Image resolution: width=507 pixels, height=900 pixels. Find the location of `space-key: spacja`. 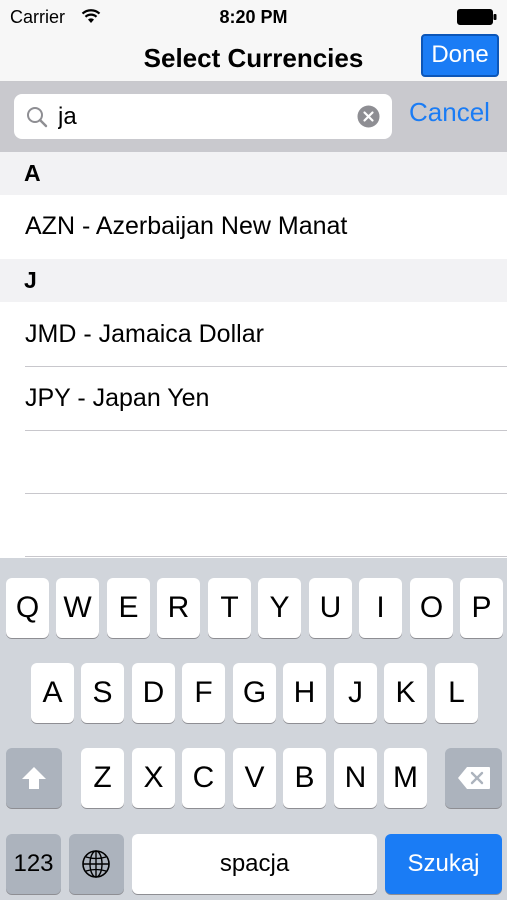

space-key: spacja is located at coordinates (254, 864).